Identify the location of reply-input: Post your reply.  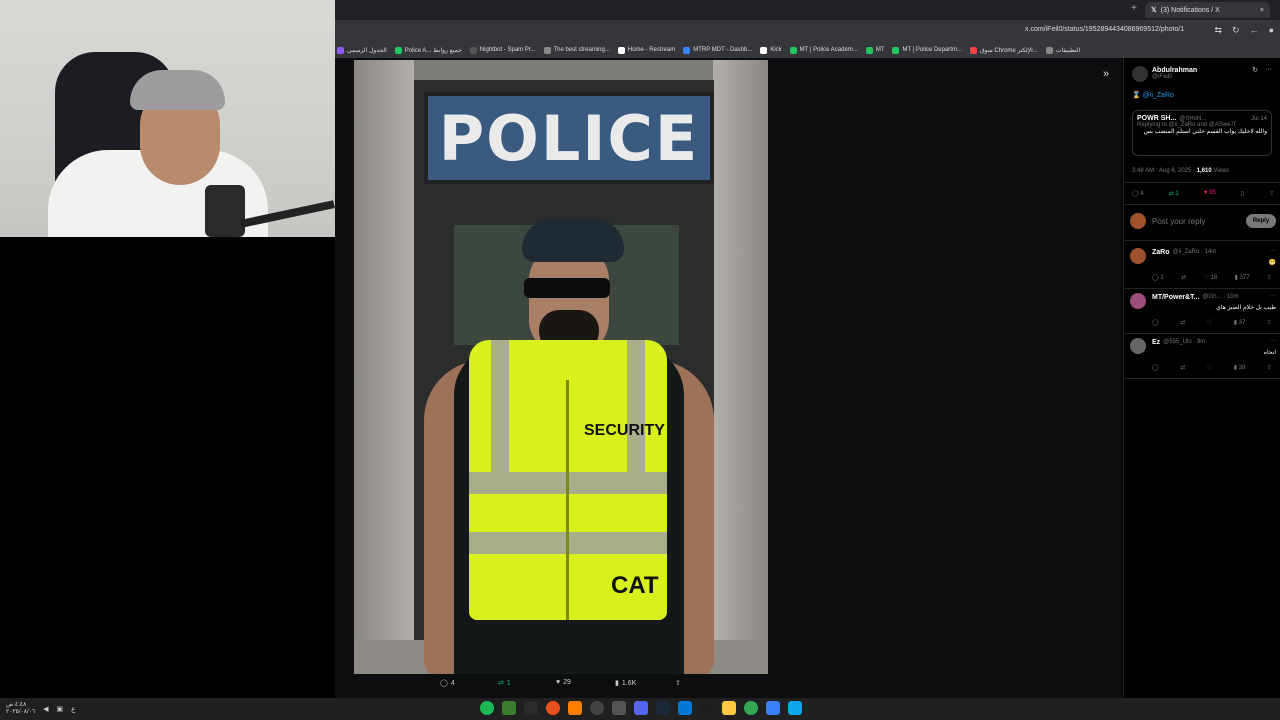
(1178, 221).